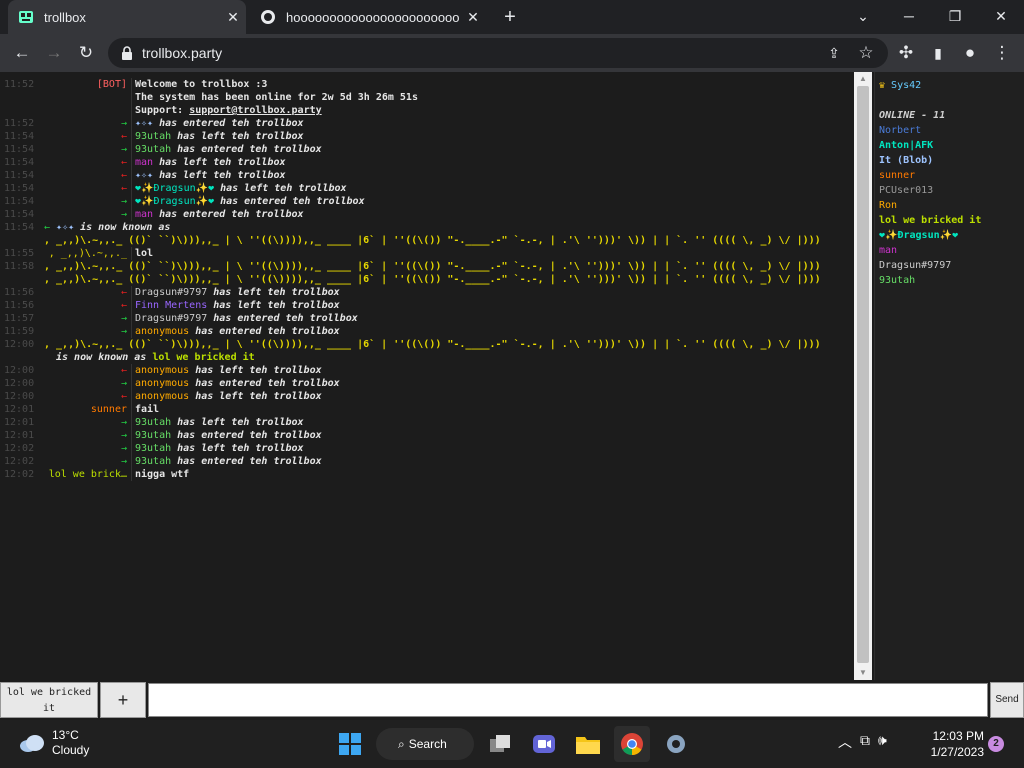 The image size is (1024, 768). Describe the element at coordinates (996, 744) in the screenshot. I see `notification-badge: 2` at that location.